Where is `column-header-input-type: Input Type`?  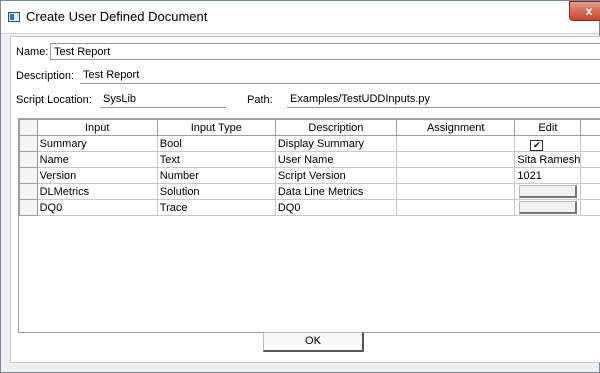
column-header-input-type: Input Type is located at coordinates (216, 127).